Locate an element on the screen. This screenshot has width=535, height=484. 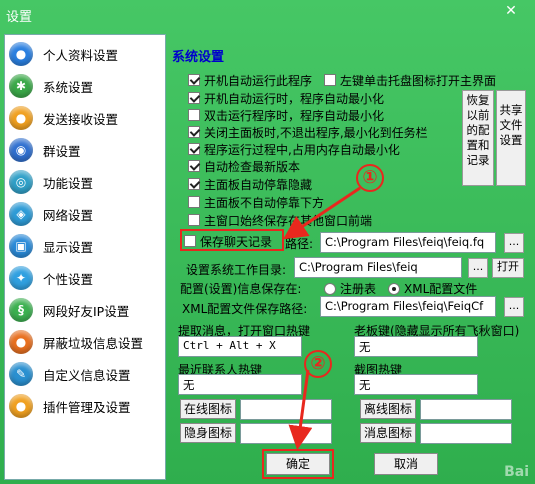
close-button: ✕ is located at coordinates (511, 11).